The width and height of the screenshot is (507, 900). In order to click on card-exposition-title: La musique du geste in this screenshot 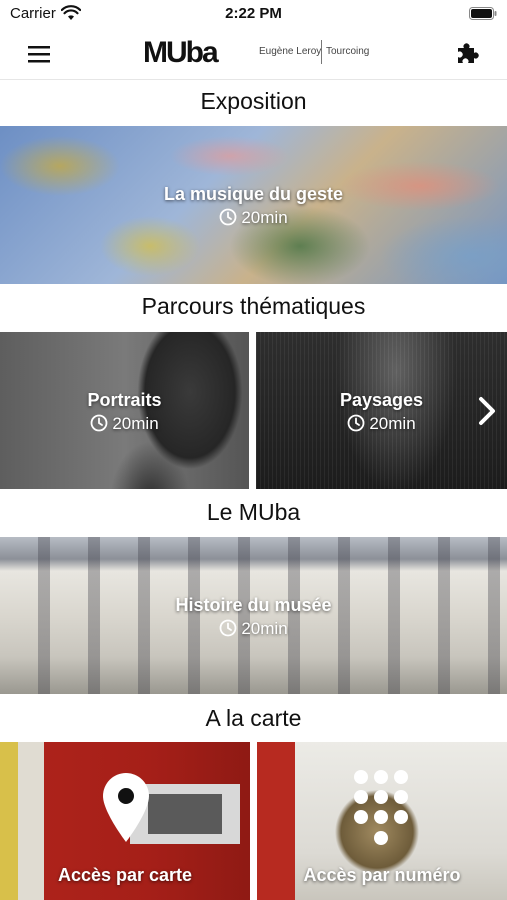, I will do `click(253, 194)`.